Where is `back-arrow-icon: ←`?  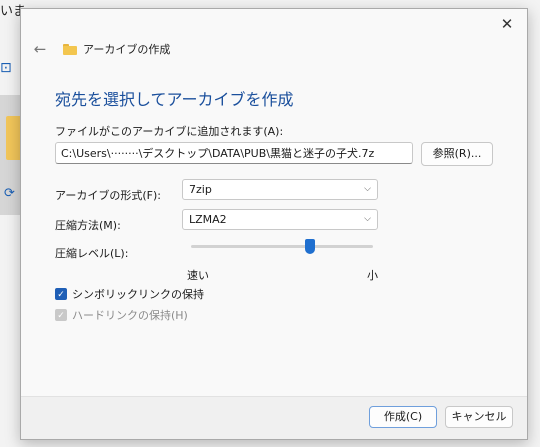
back-arrow-icon: ← is located at coordinates (40, 49).